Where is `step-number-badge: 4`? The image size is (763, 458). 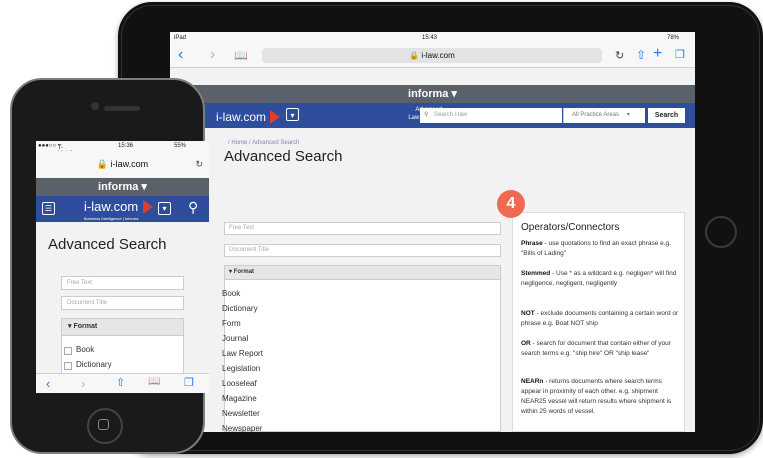 step-number-badge: 4 is located at coordinates (511, 204).